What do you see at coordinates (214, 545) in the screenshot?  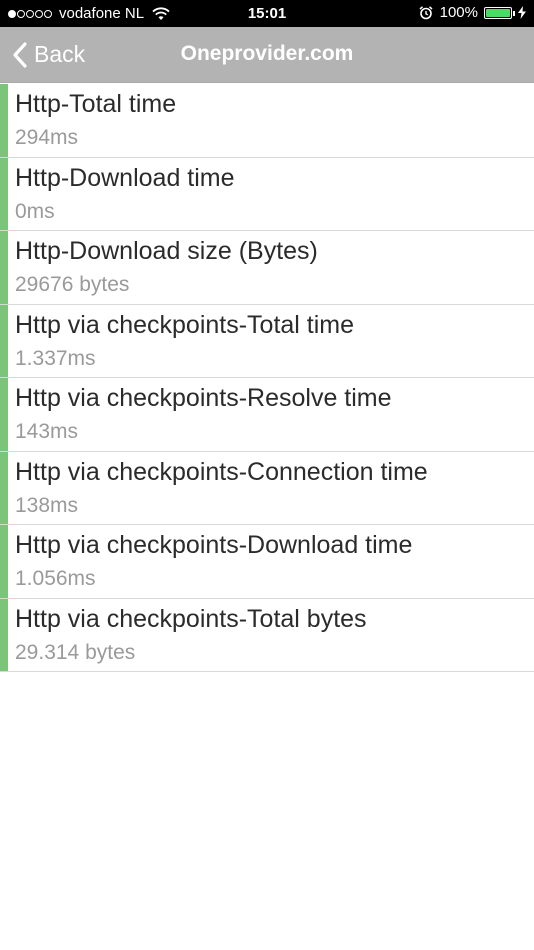 I see `item-title: Http via checkpoints-Download time` at bounding box center [214, 545].